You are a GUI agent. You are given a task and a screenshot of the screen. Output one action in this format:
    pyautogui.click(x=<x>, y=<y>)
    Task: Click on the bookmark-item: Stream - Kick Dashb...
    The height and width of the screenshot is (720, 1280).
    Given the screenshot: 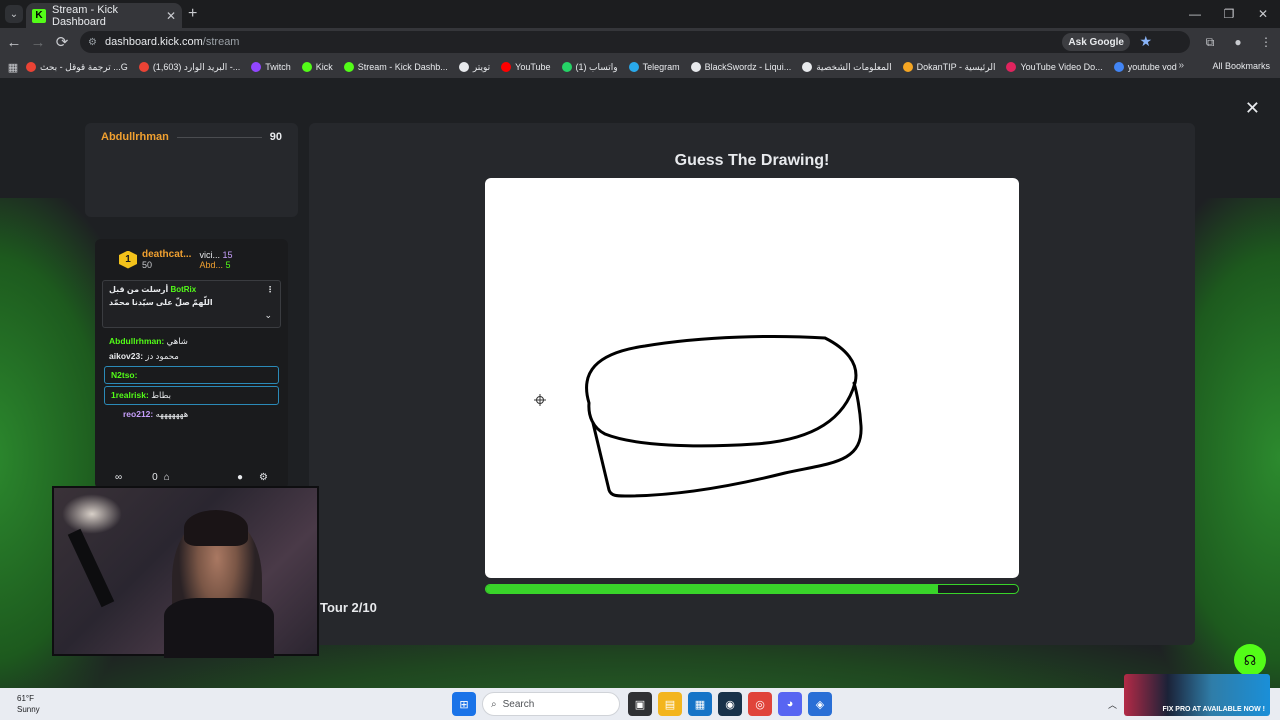 What is the action you would take?
    pyautogui.click(x=395, y=67)
    